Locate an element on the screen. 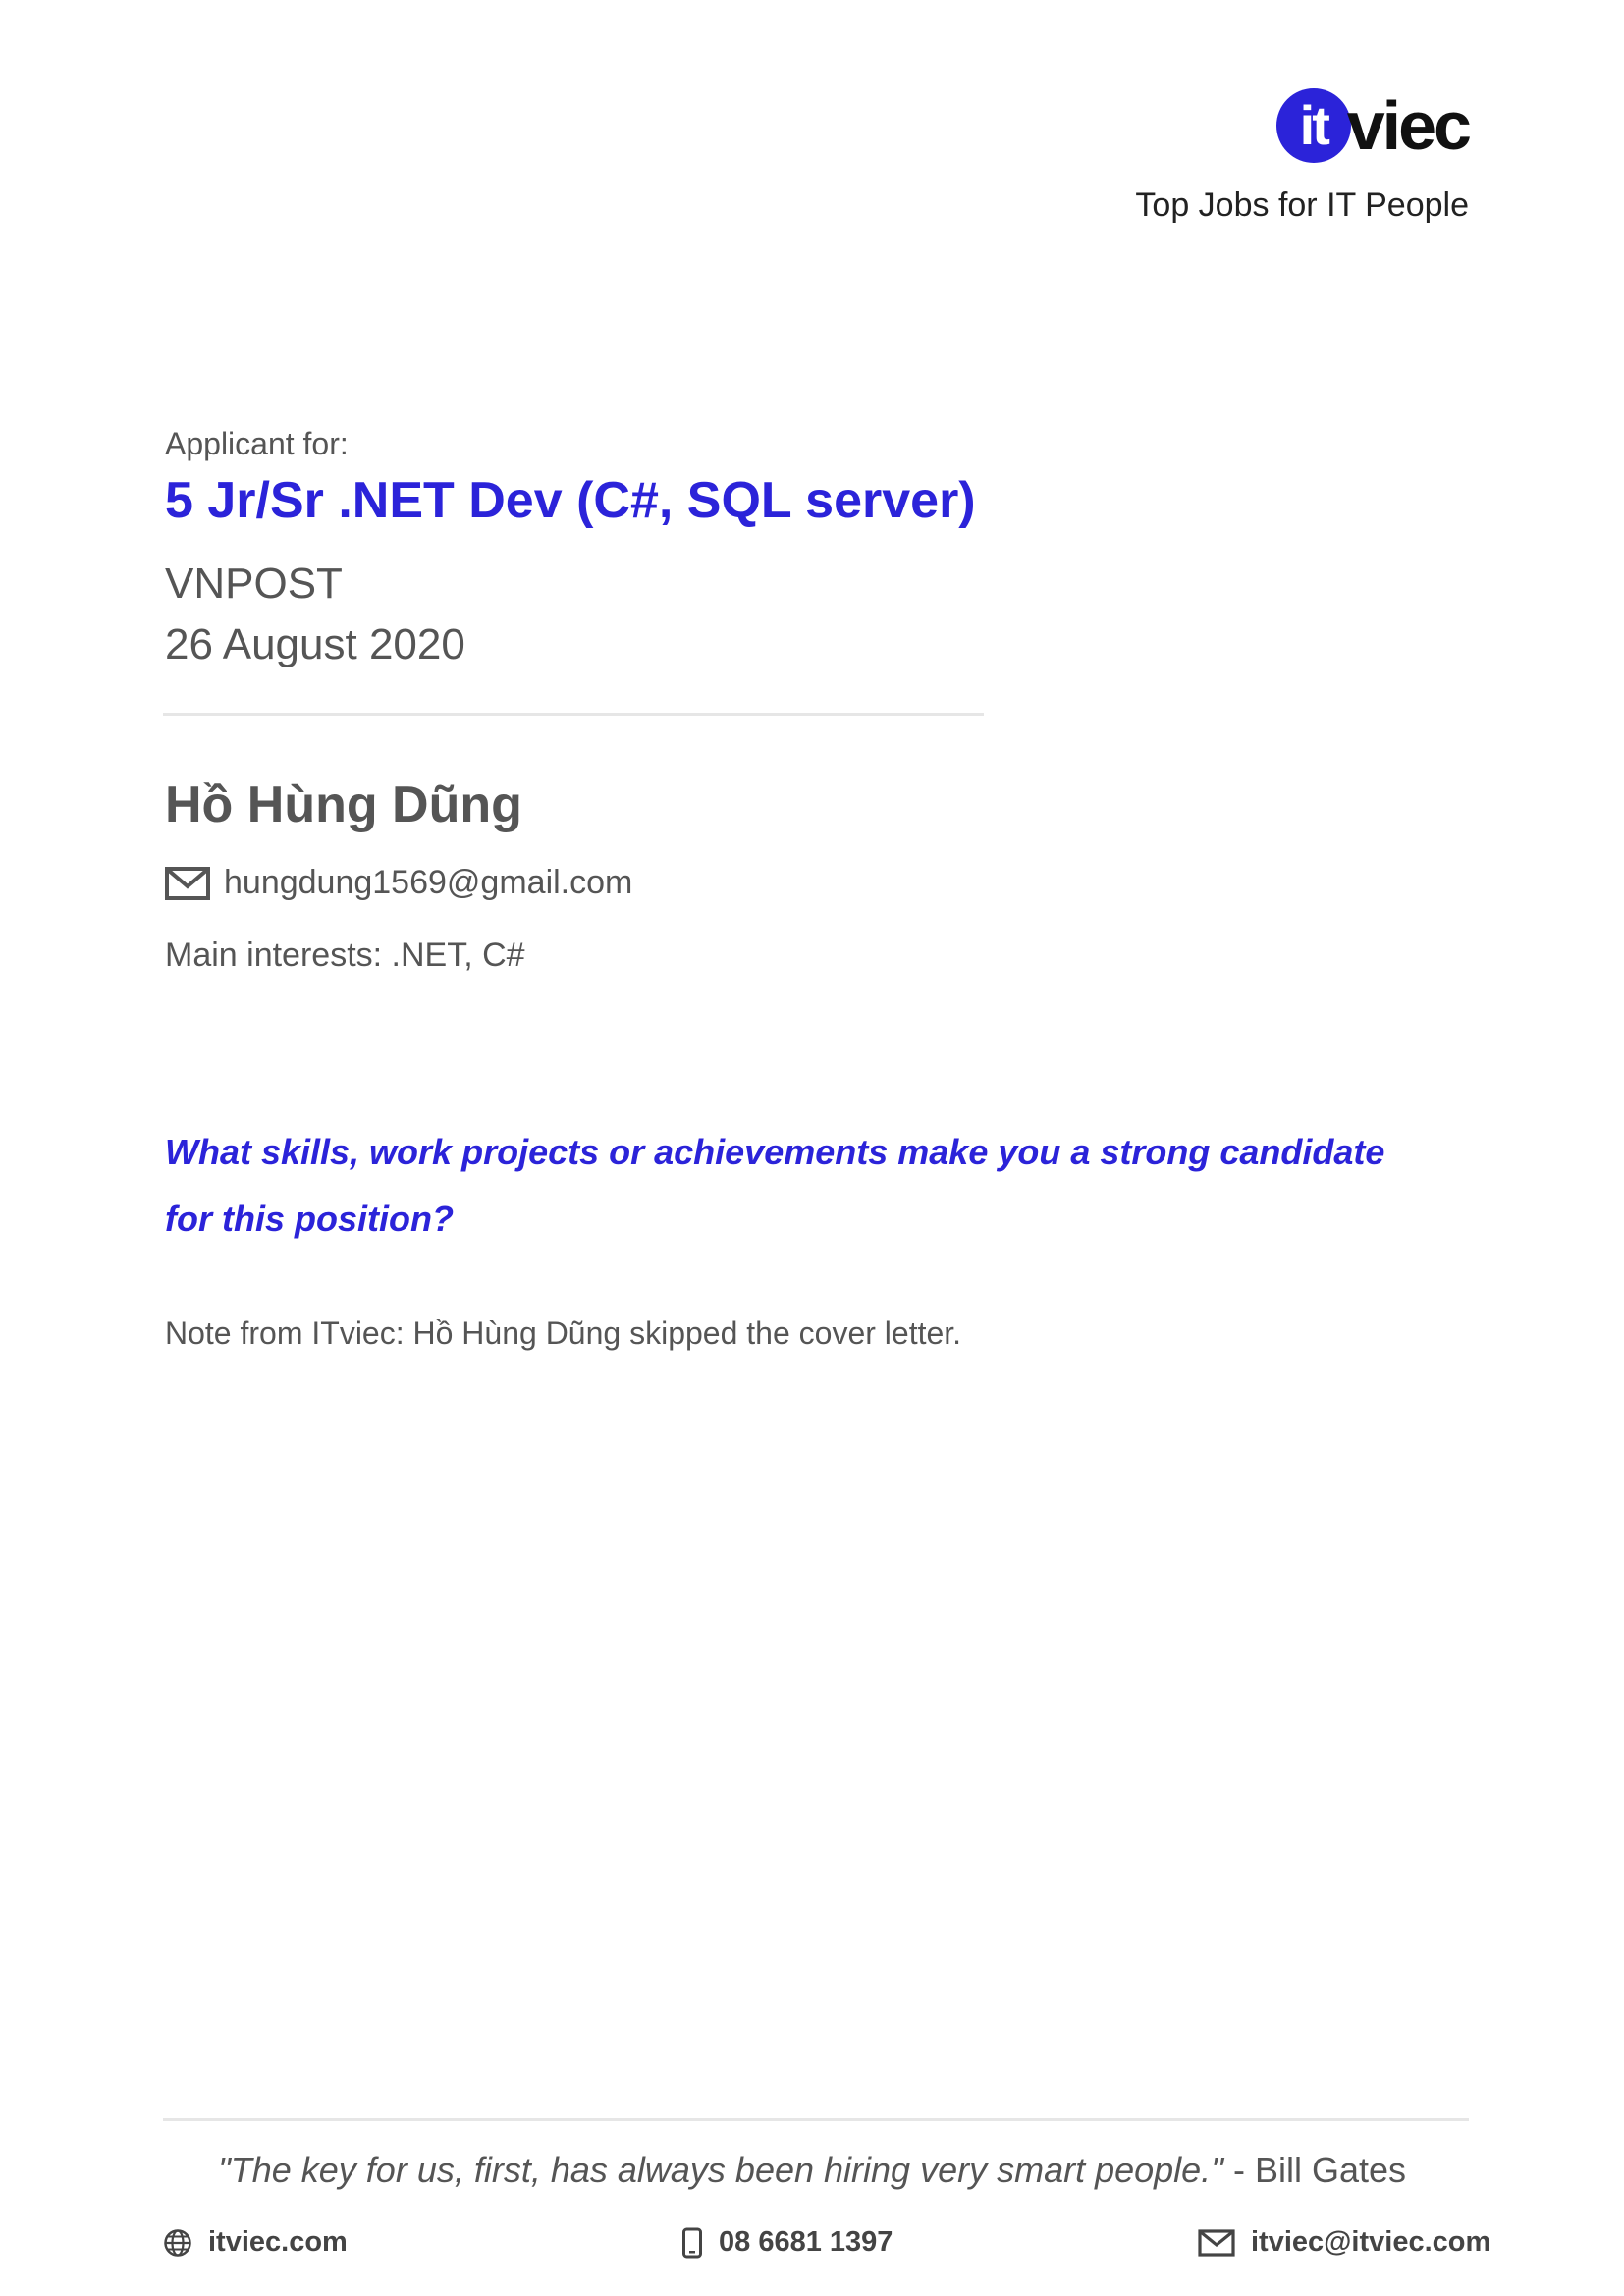 Image resolution: width=1624 pixels, height=2296 pixels. footer-website: itviec.com is located at coordinates (255, 2243).